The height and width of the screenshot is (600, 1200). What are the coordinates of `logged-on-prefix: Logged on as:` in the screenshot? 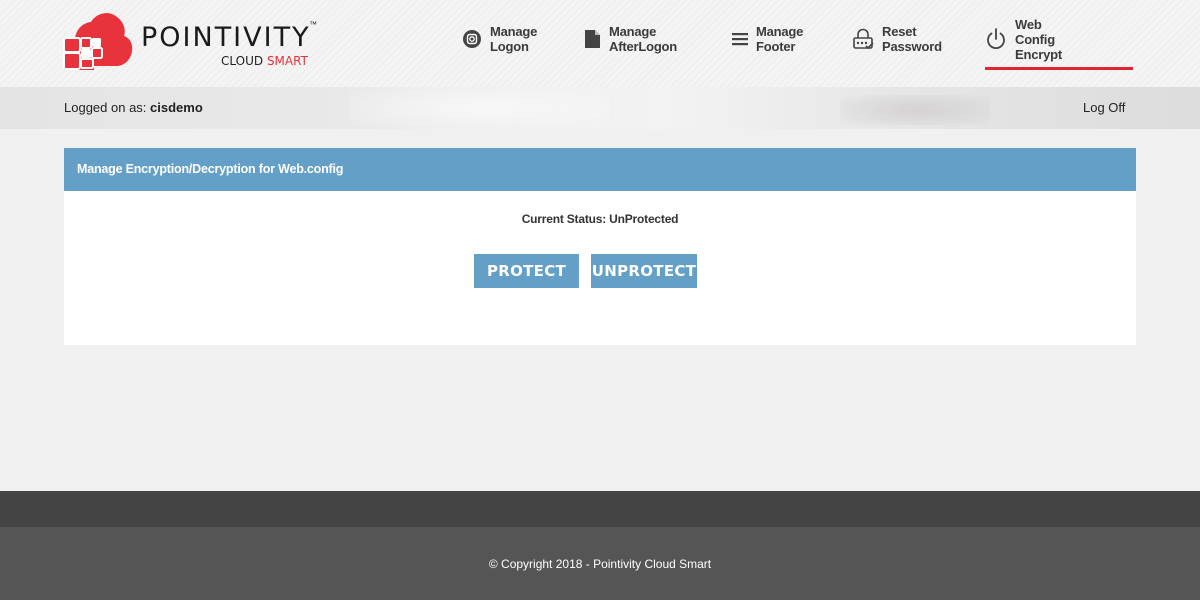 It's located at (105, 107).